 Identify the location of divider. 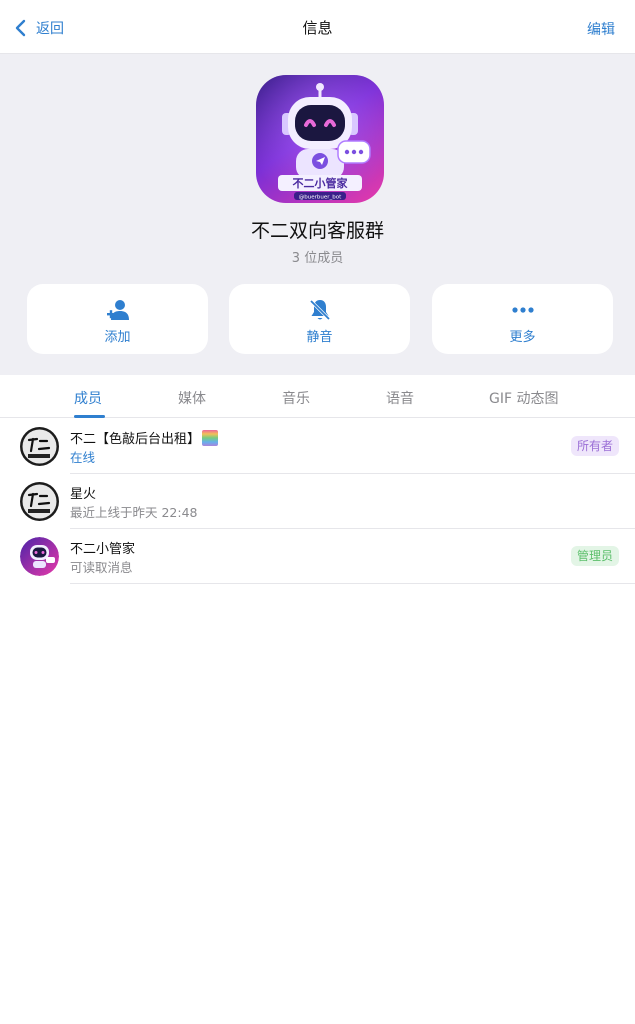
(352, 583).